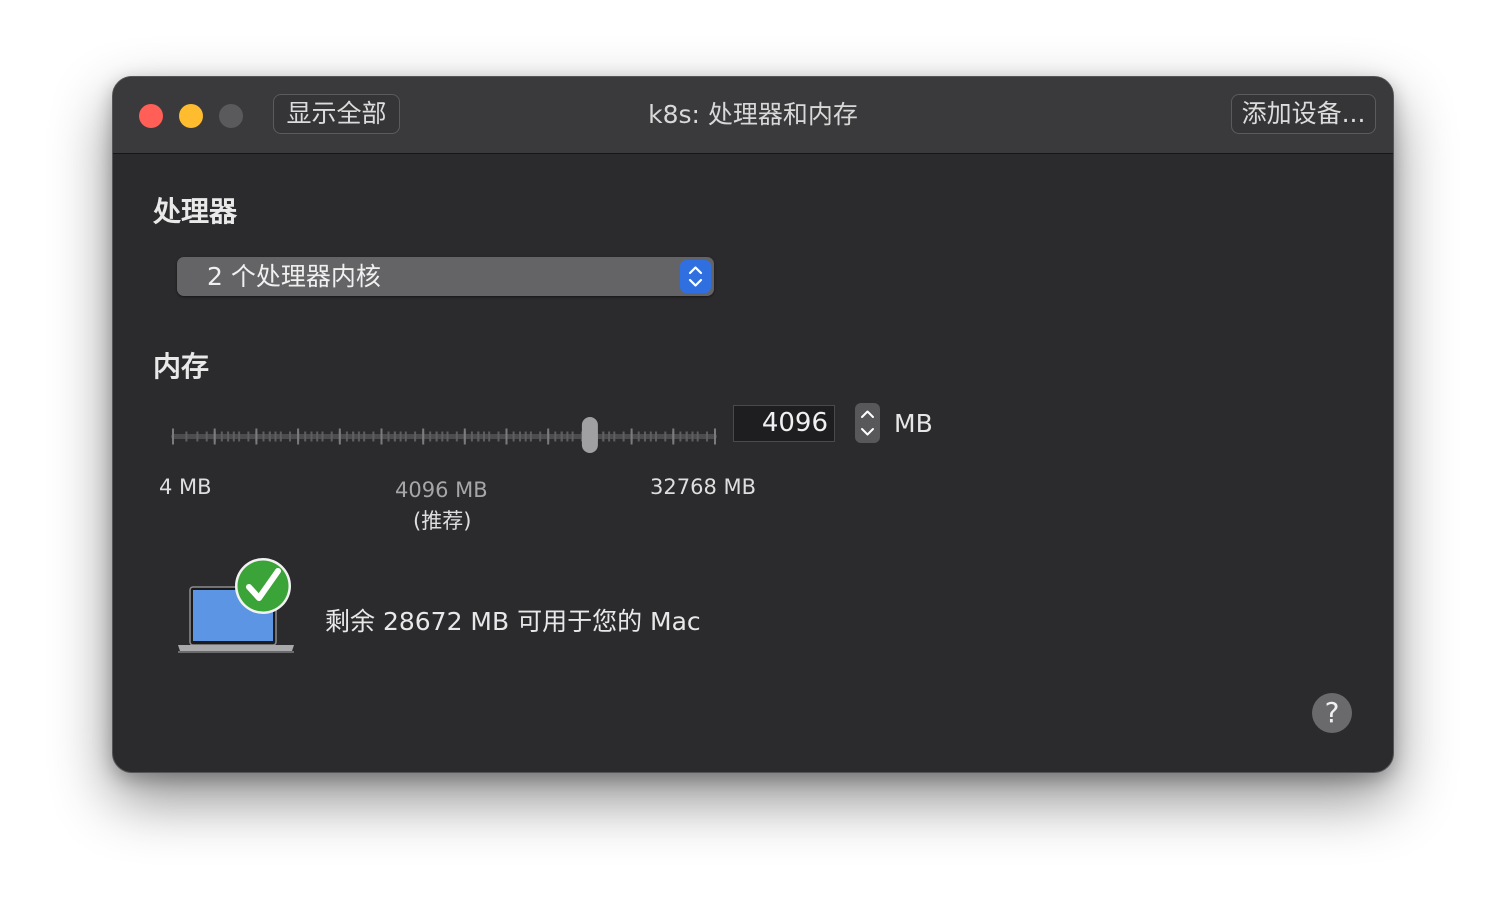 The image size is (1504, 920). Describe the element at coordinates (263, 586) in the screenshot. I see `checkmark-badge-icon` at that location.